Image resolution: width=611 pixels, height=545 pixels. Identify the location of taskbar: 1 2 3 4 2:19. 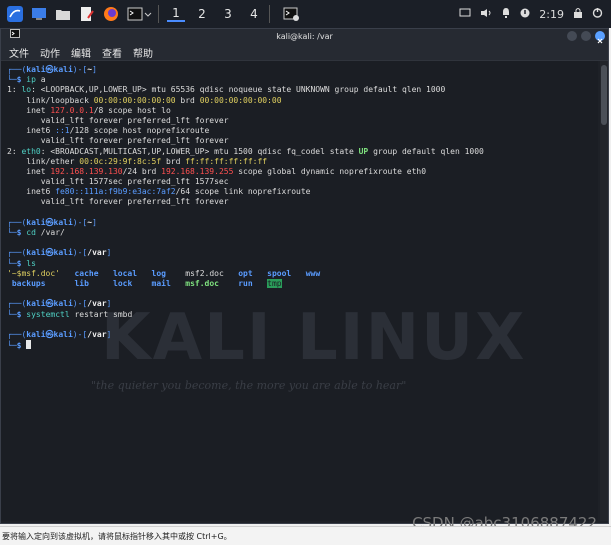
(305, 14).